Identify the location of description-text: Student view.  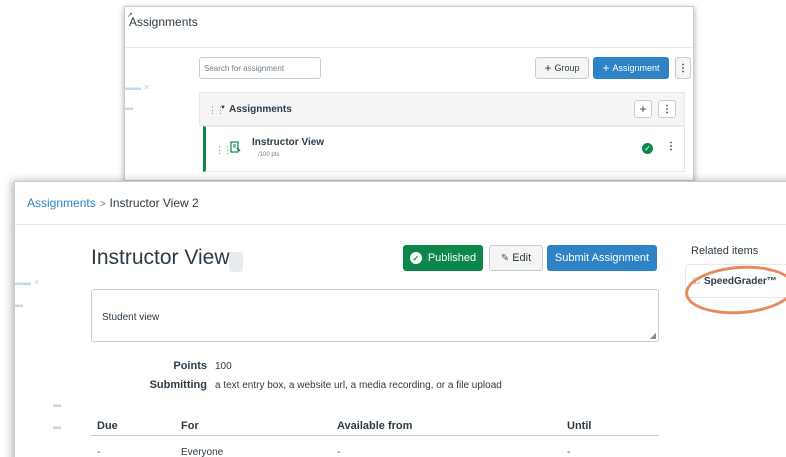
(131, 317).